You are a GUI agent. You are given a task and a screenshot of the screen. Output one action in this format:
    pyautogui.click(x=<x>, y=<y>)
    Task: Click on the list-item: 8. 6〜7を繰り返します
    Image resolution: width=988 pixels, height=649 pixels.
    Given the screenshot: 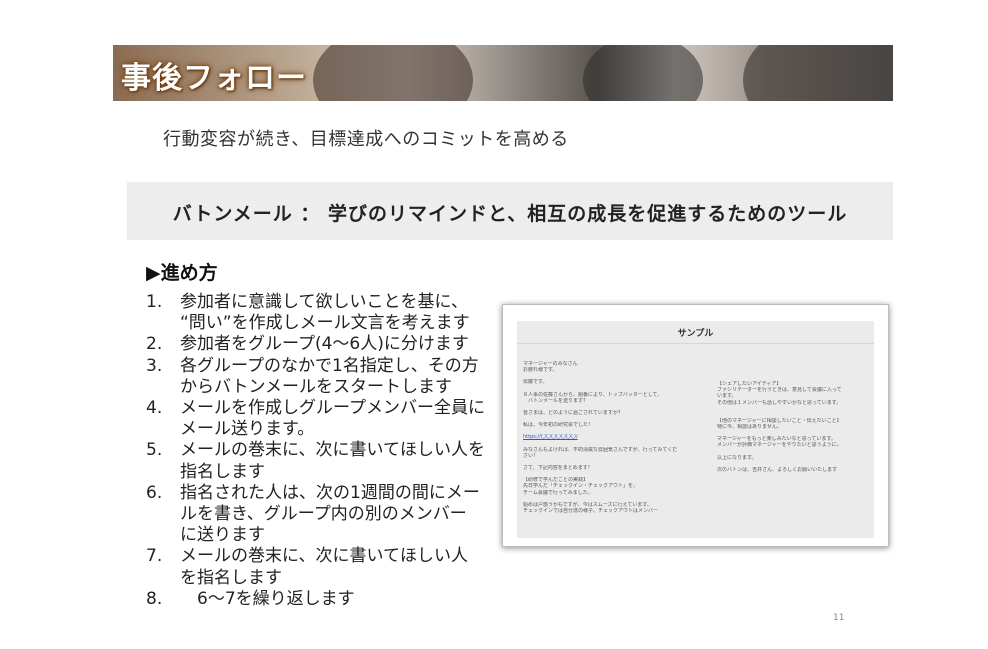 What is the action you would take?
    pyautogui.click(x=321, y=599)
    